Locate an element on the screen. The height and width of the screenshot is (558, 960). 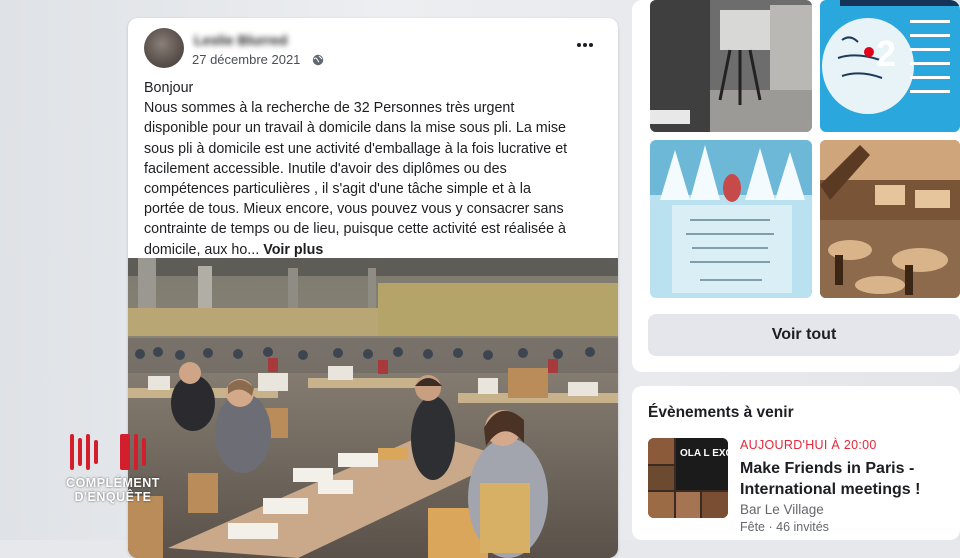
post-date: 27 décembre 2021 is located at coordinates (246, 59).